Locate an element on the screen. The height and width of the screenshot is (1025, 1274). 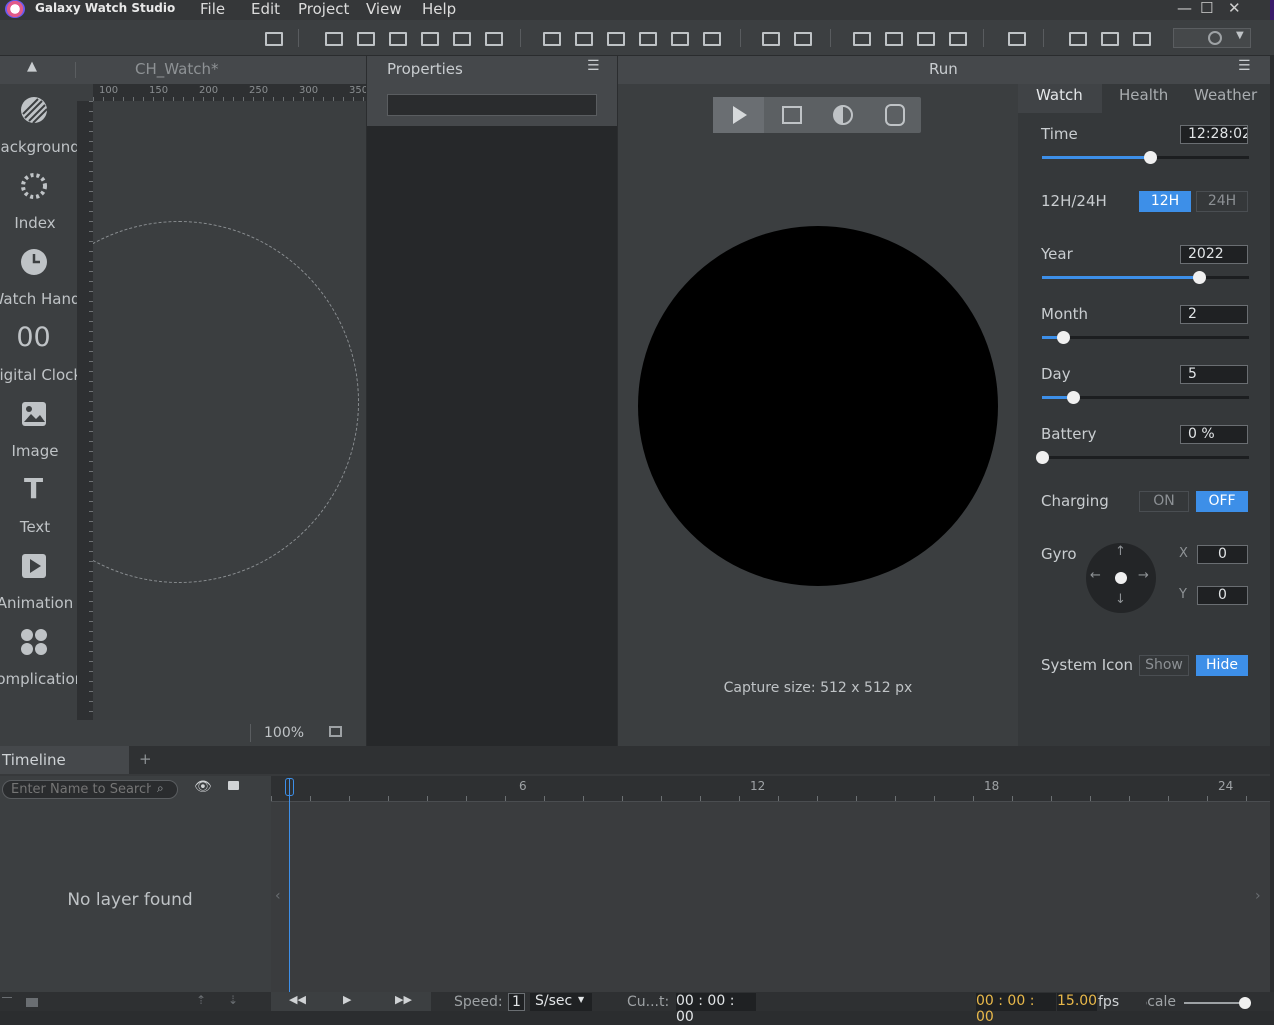
align-center-icon is located at coordinates (461, 37).